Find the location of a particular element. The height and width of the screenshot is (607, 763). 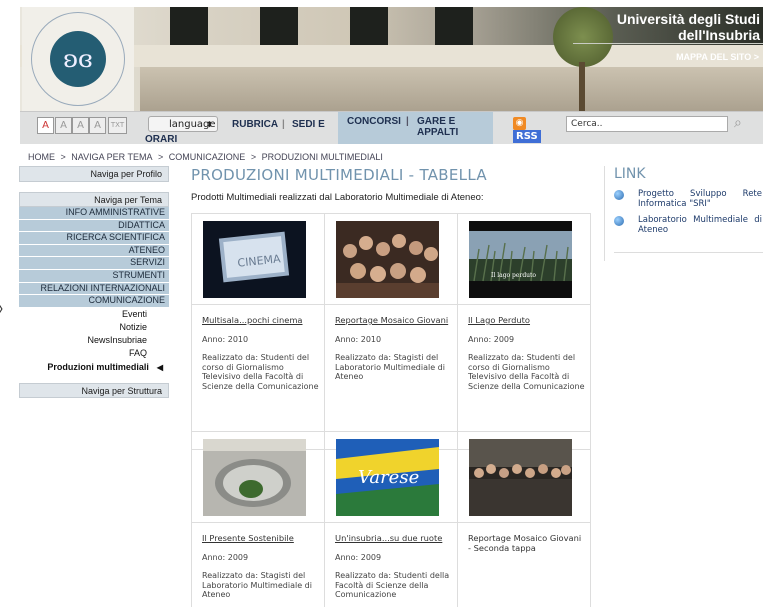

university-logo: ʚɞ is located at coordinates (78, 59).